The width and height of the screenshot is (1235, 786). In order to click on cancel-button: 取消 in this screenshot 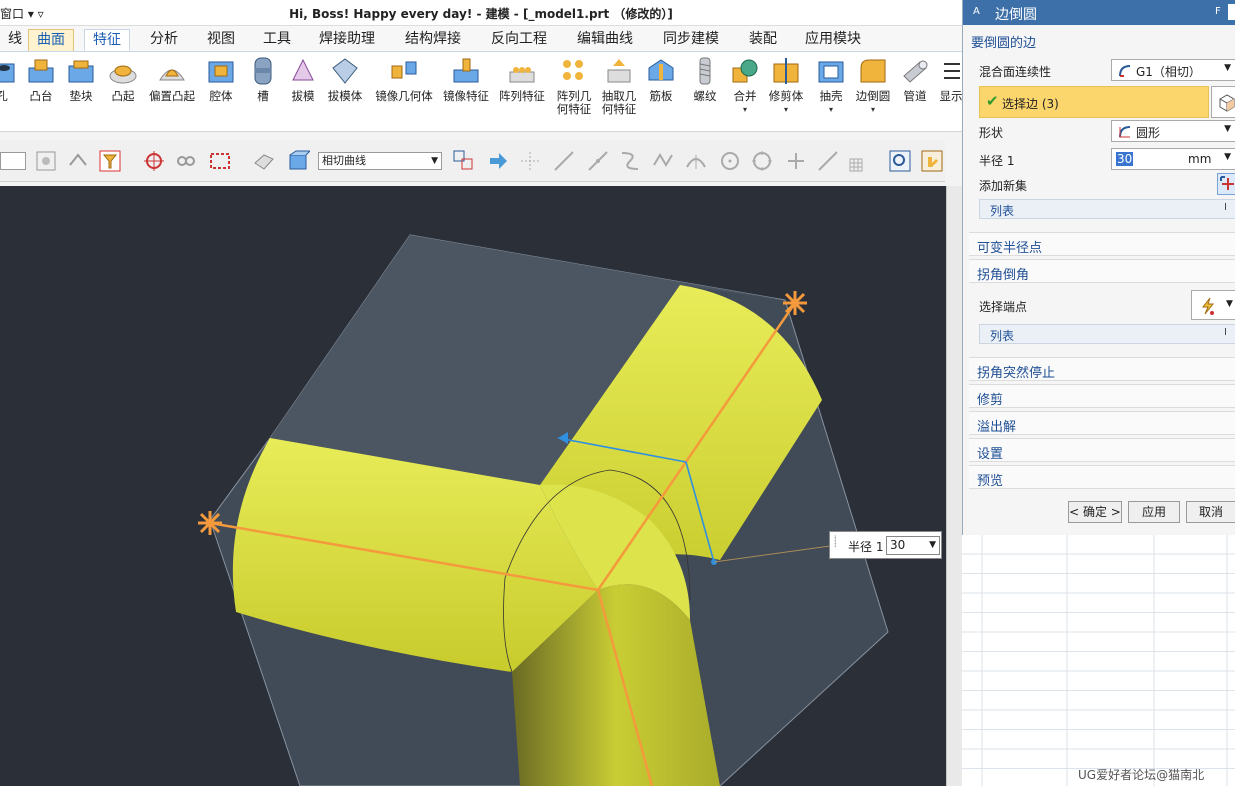, I will do `click(1210, 512)`.